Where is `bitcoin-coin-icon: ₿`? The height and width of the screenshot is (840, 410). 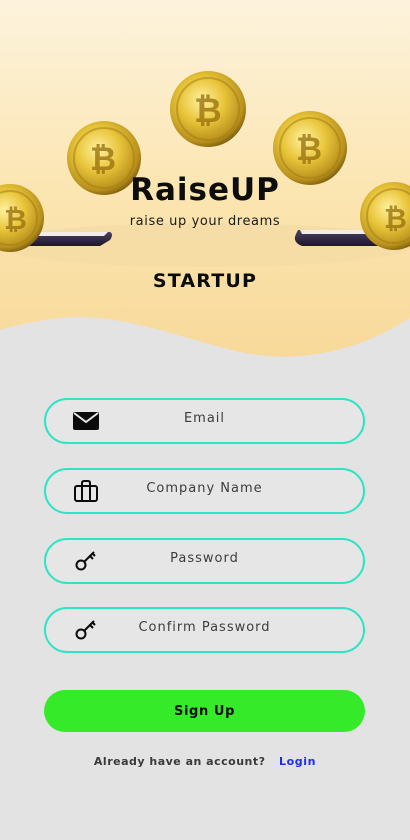 bitcoin-coin-icon: ₿ is located at coordinates (208, 109).